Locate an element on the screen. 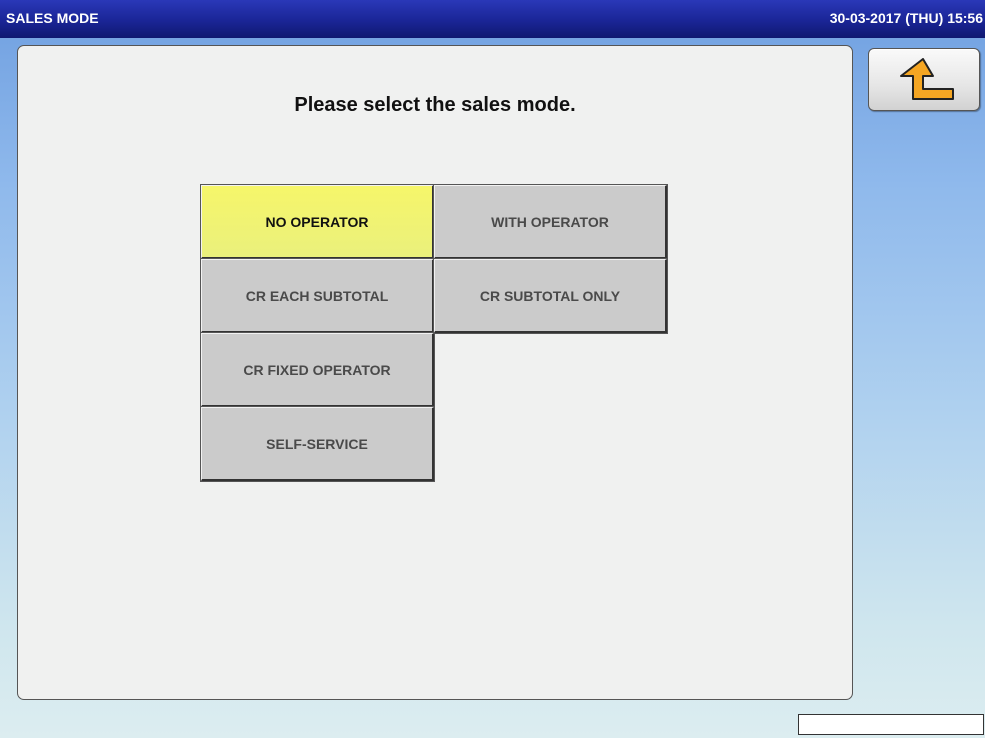 This screenshot has height=738, width=985. return-arrow-icon is located at coordinates (927, 79).